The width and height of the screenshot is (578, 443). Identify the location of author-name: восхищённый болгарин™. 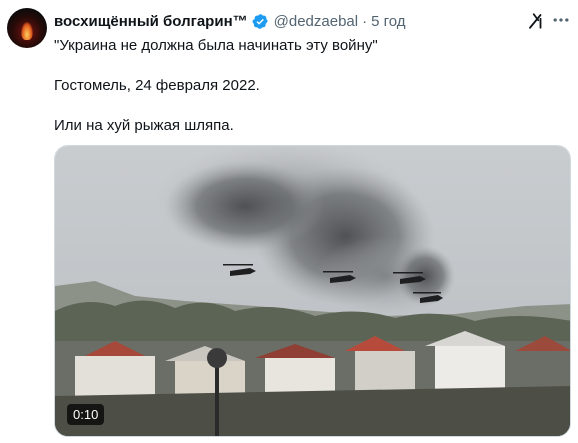
(151, 21).